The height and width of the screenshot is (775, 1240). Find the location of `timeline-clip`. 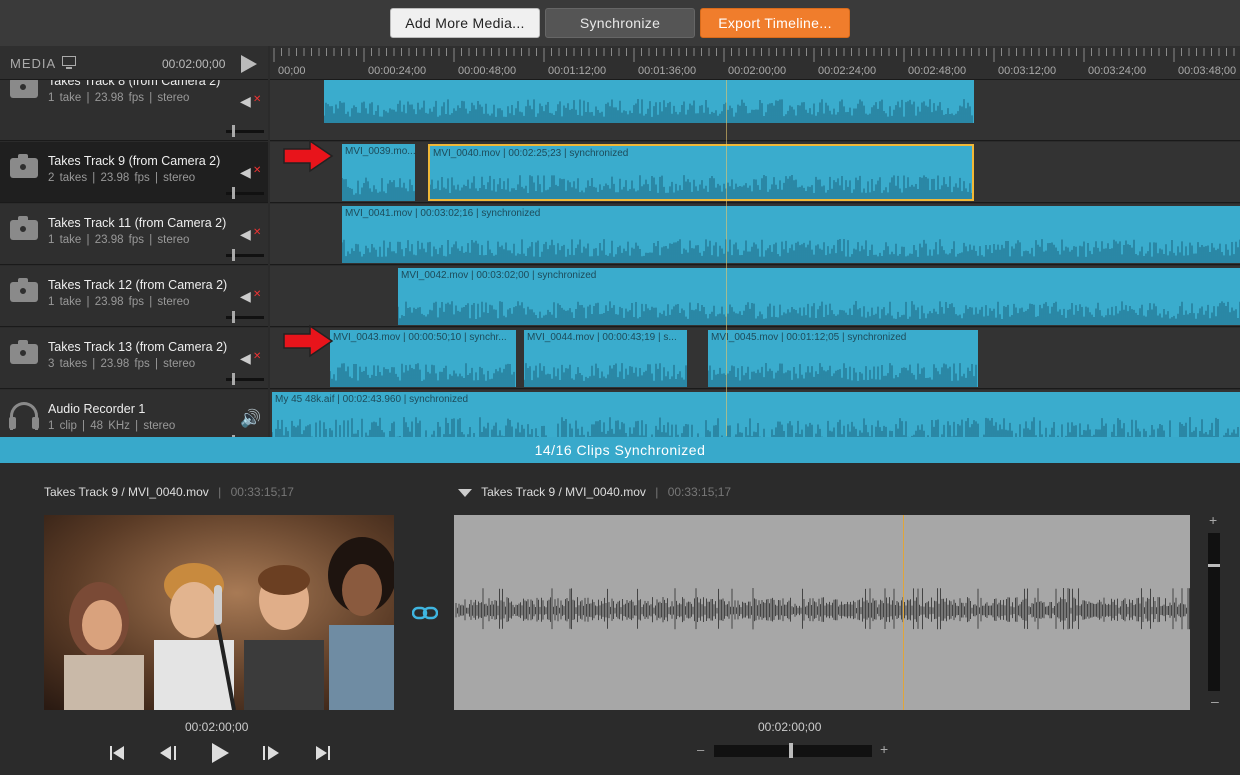

timeline-clip is located at coordinates (649, 101).